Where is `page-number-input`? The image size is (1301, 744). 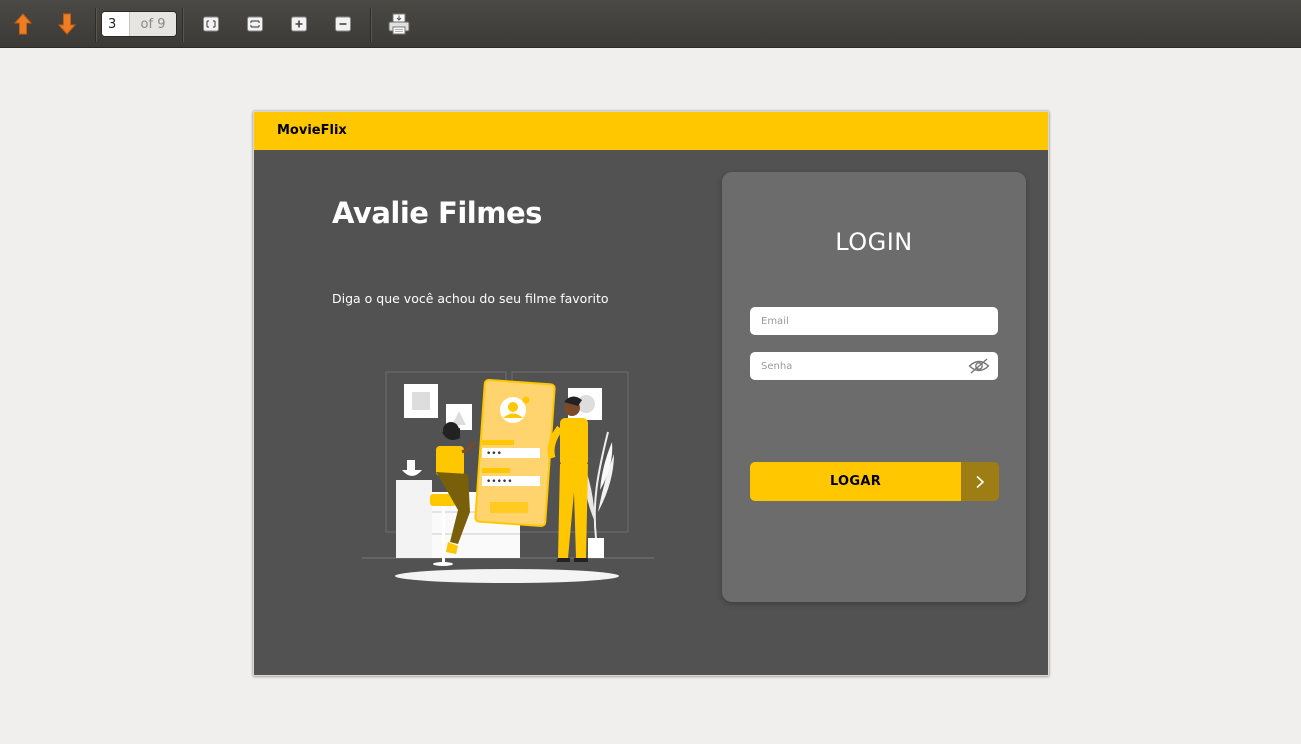 page-number-input is located at coordinates (116, 24).